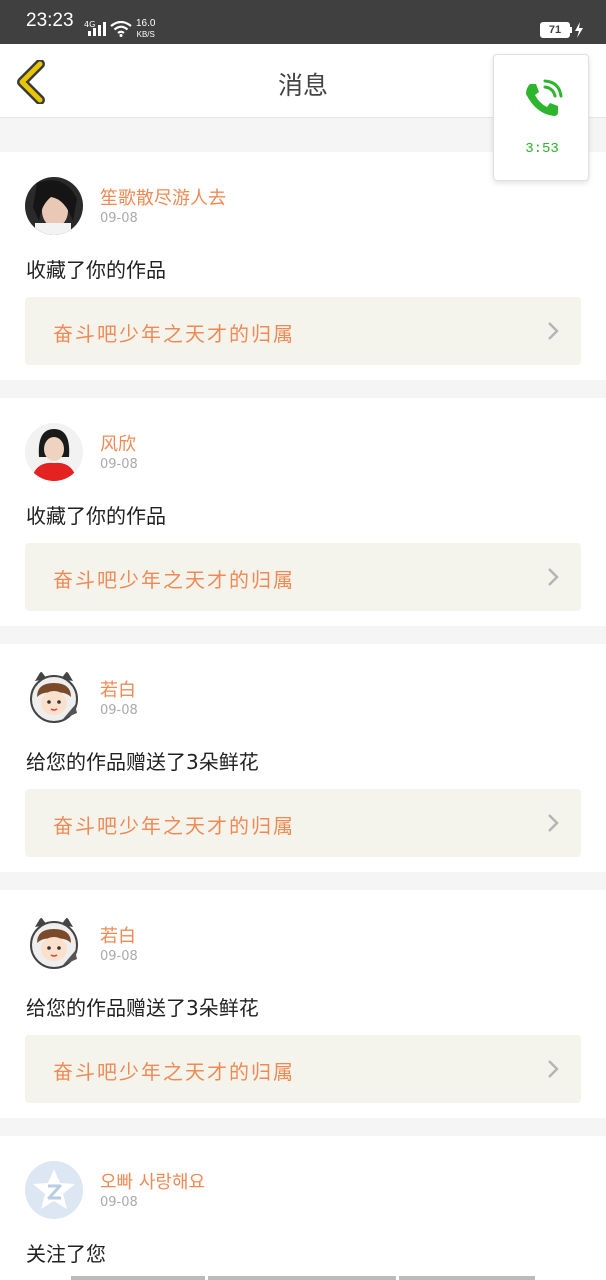  Describe the element at coordinates (50, 20) in the screenshot. I see `status-time: 23:23` at that location.